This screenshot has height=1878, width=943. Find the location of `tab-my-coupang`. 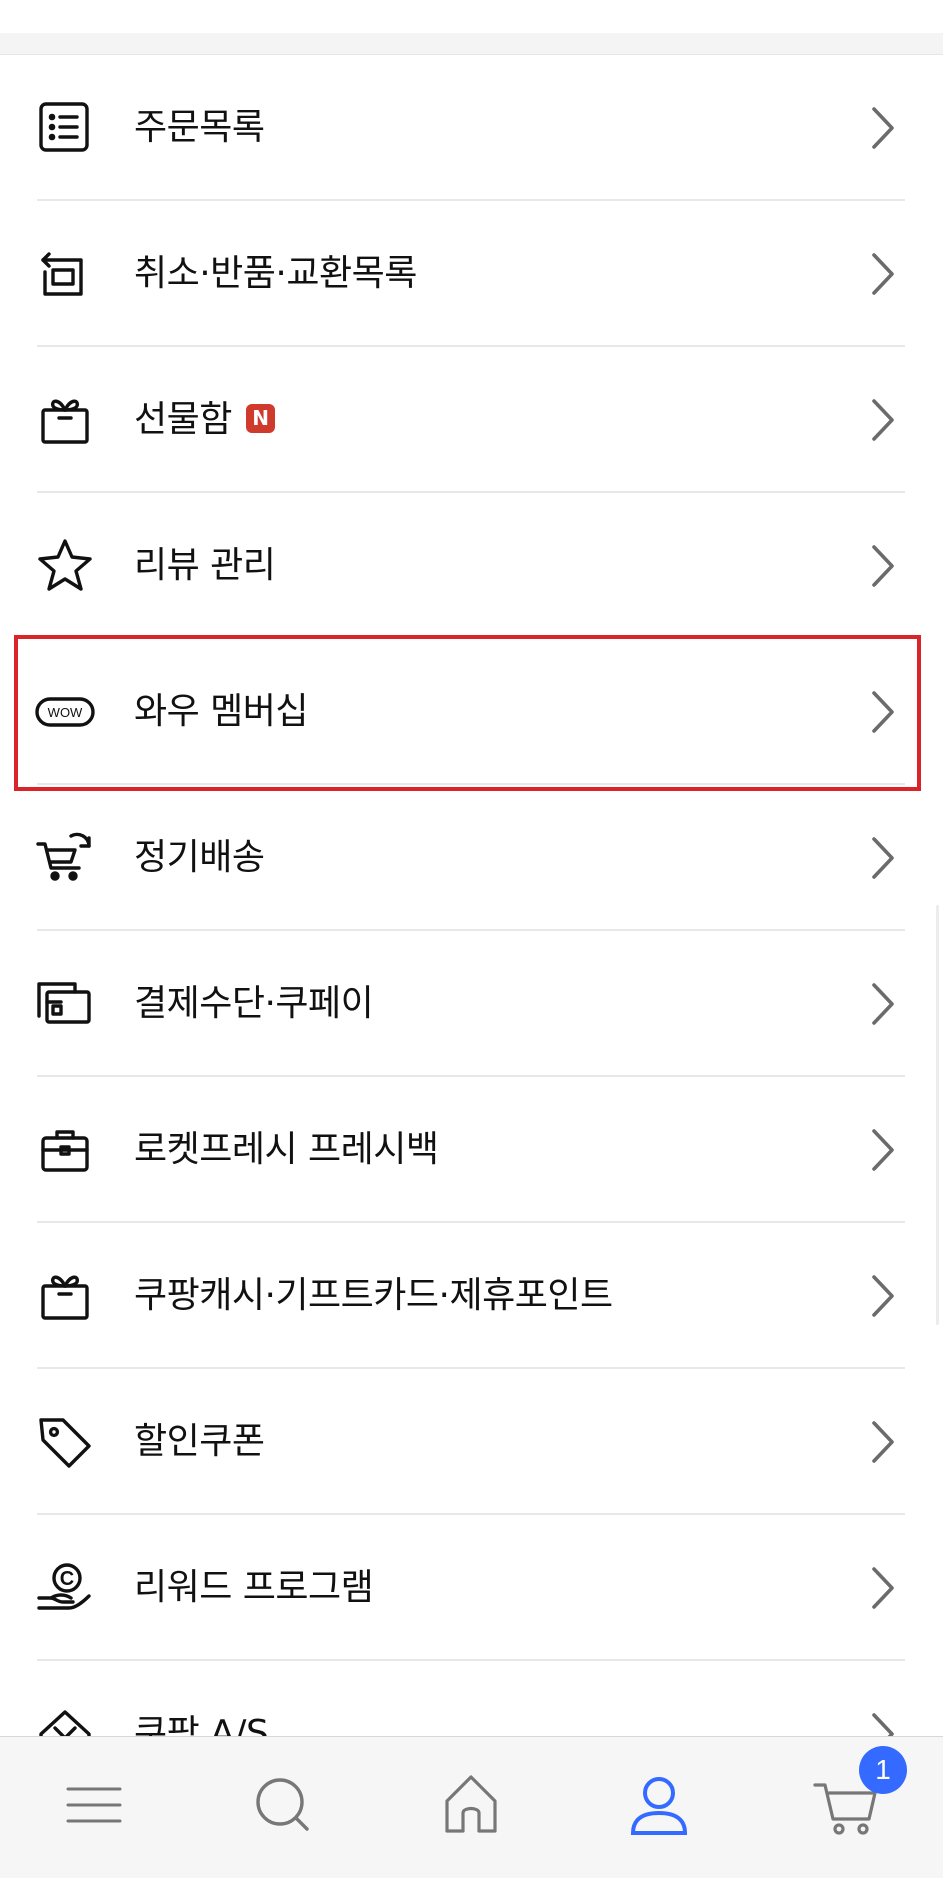

tab-my-coupang is located at coordinates (659, 1805).